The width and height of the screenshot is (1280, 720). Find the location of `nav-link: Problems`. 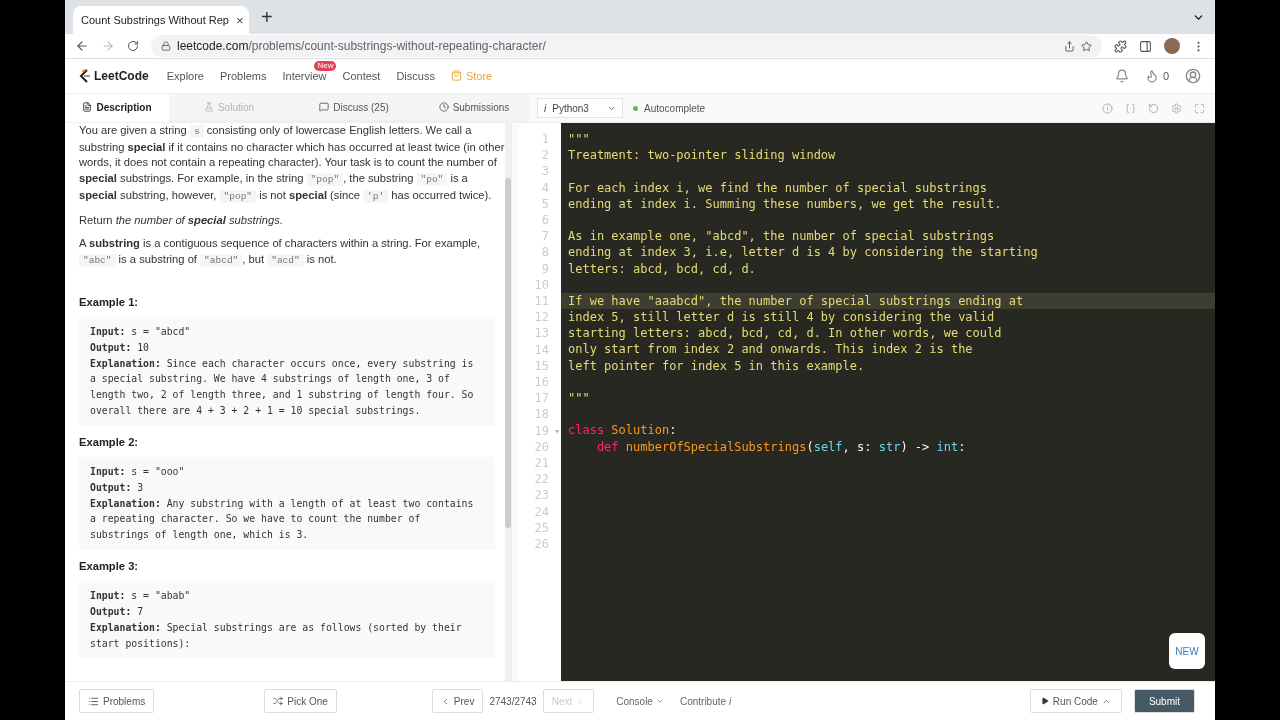

nav-link: Problems is located at coordinates (243, 76).